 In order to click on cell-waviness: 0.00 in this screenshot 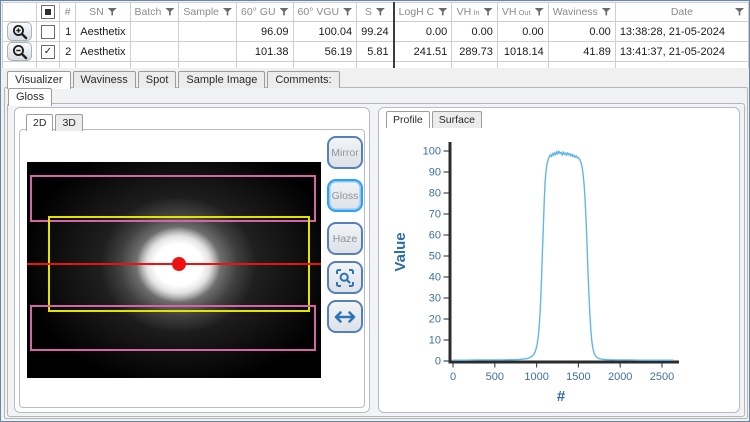, I will do `click(581, 31)`.